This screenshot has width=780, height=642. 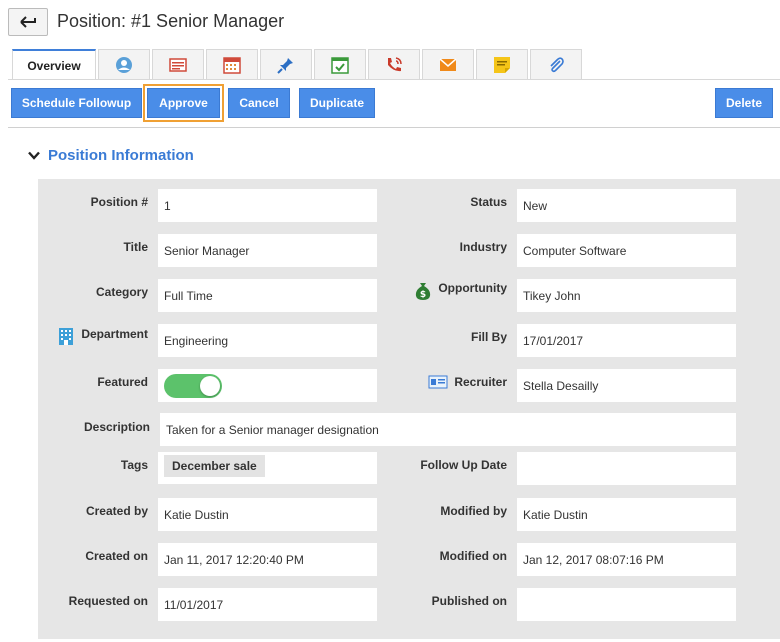 I want to click on tab-bar: Overview, so click(x=298, y=64).